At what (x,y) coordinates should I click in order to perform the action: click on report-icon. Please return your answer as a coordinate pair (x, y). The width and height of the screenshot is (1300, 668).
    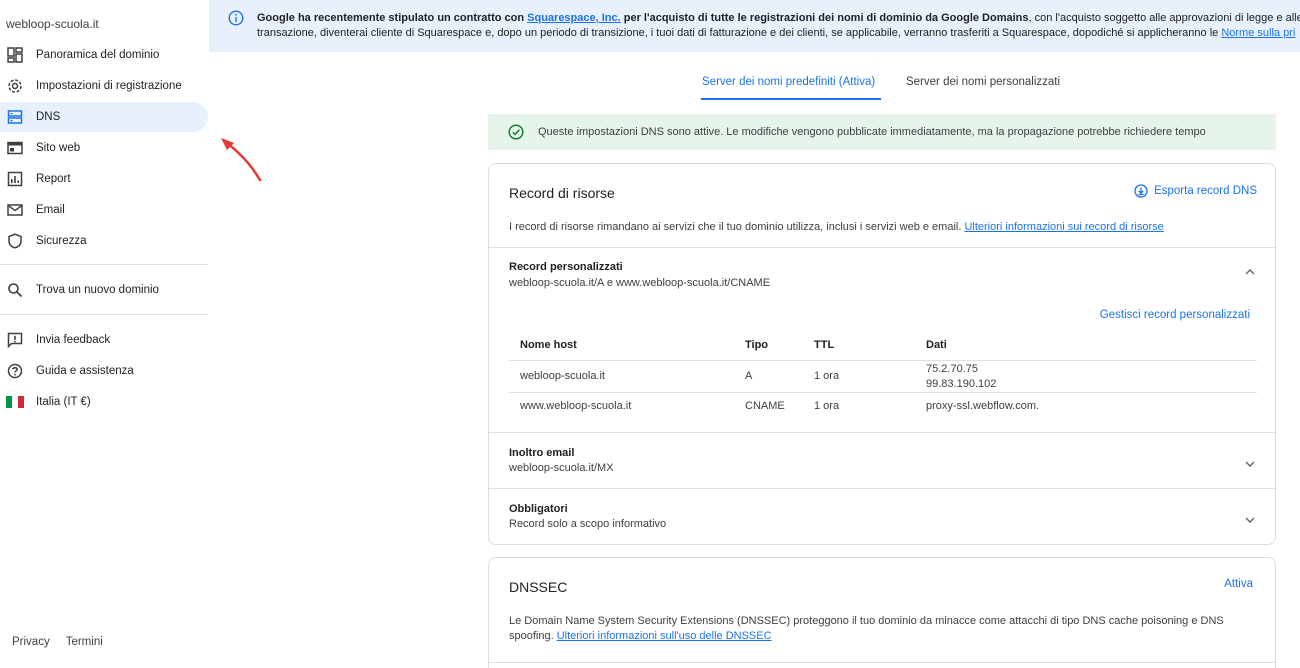
    Looking at the image, I should click on (15, 179).